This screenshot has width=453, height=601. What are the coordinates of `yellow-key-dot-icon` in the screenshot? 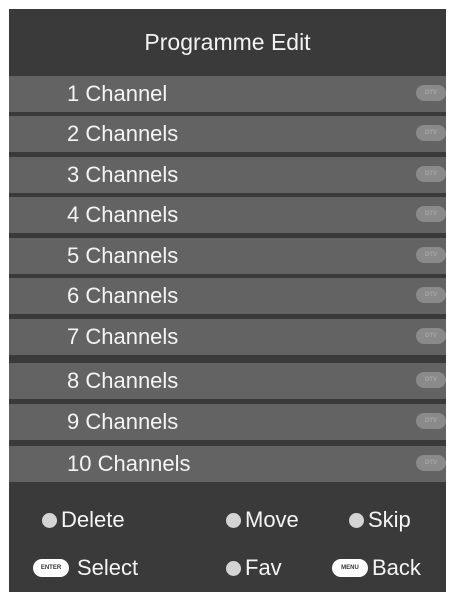 It's located at (356, 520).